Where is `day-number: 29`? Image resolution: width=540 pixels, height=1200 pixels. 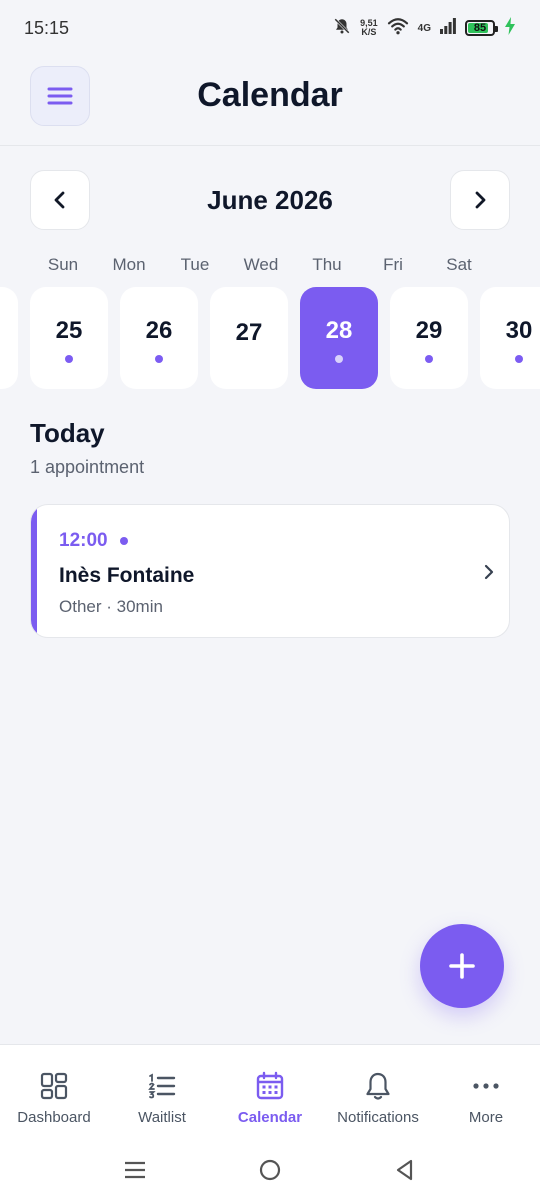 day-number: 29 is located at coordinates (429, 330).